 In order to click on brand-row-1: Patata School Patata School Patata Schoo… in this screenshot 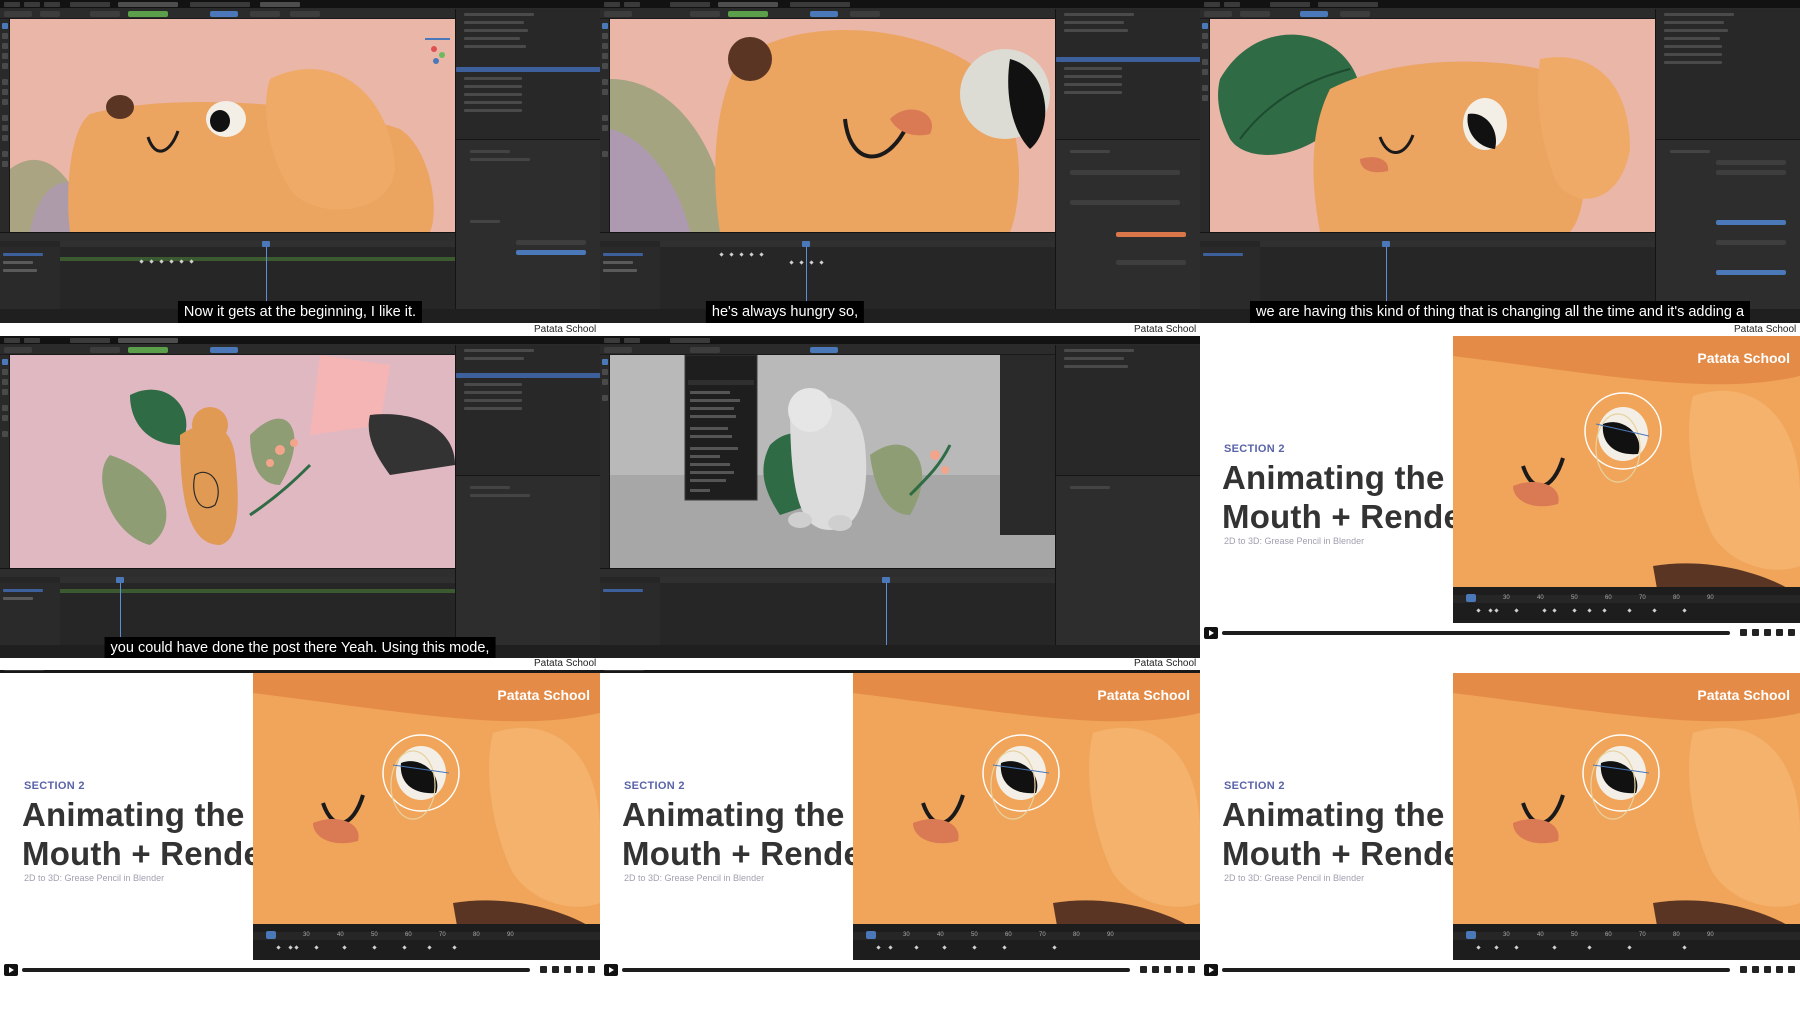, I will do `click(900, 329)`.